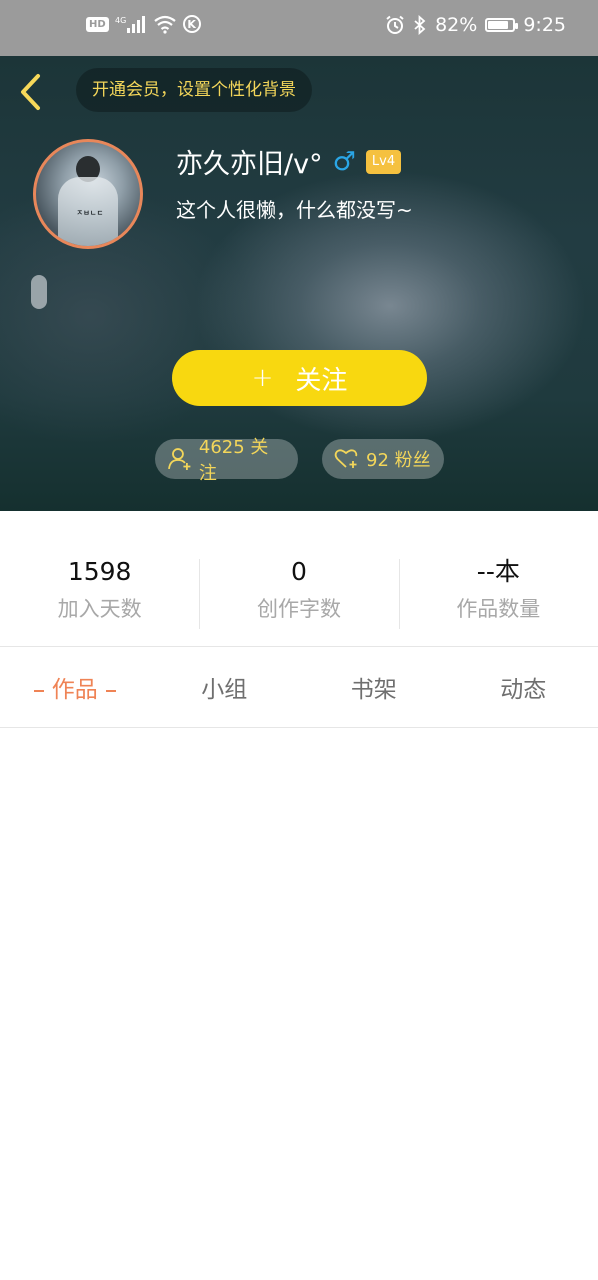  I want to click on battery-fill, so click(498, 25).